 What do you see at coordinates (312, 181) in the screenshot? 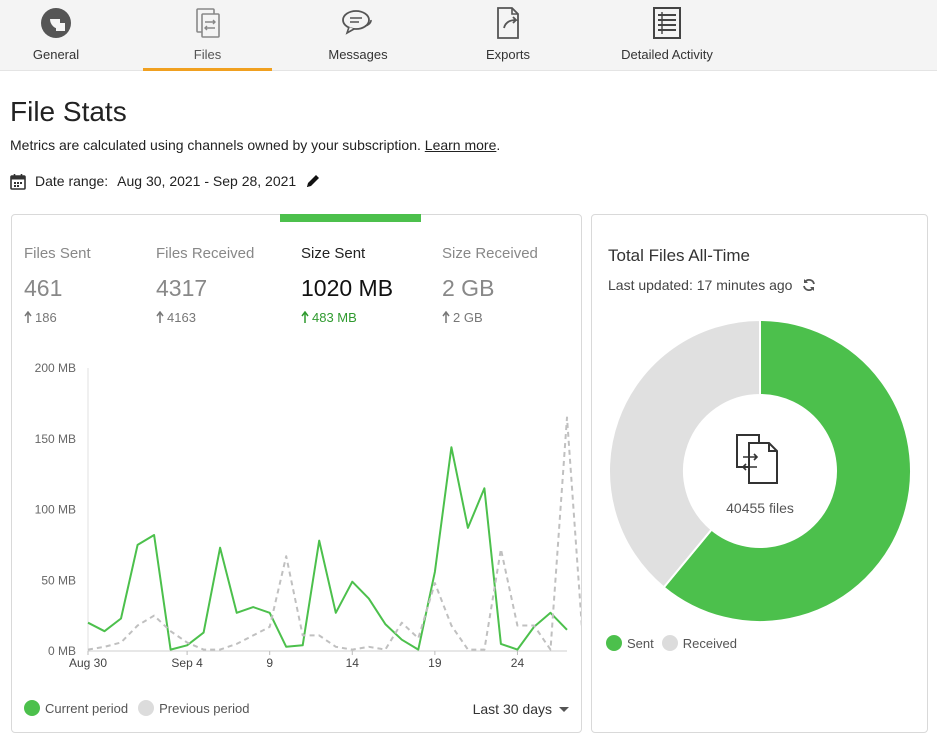
I see `pencil-edit-icon` at bounding box center [312, 181].